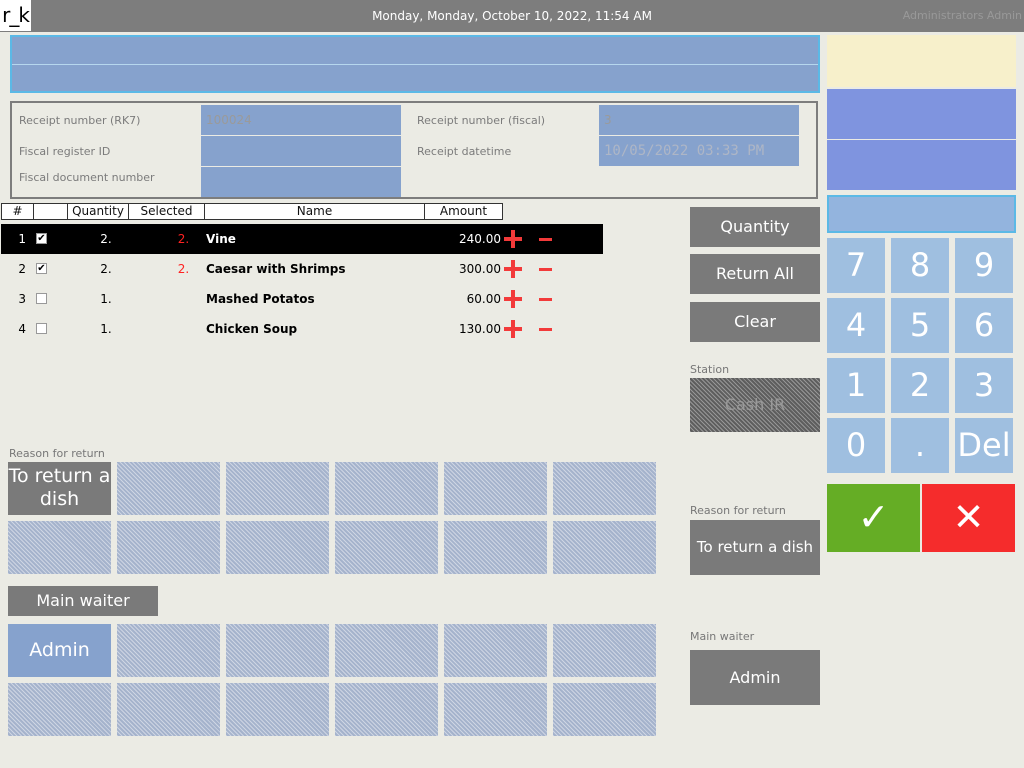 The height and width of the screenshot is (768, 1024). Describe the element at coordinates (50, 211) in the screenshot. I see `col-header-check` at that location.